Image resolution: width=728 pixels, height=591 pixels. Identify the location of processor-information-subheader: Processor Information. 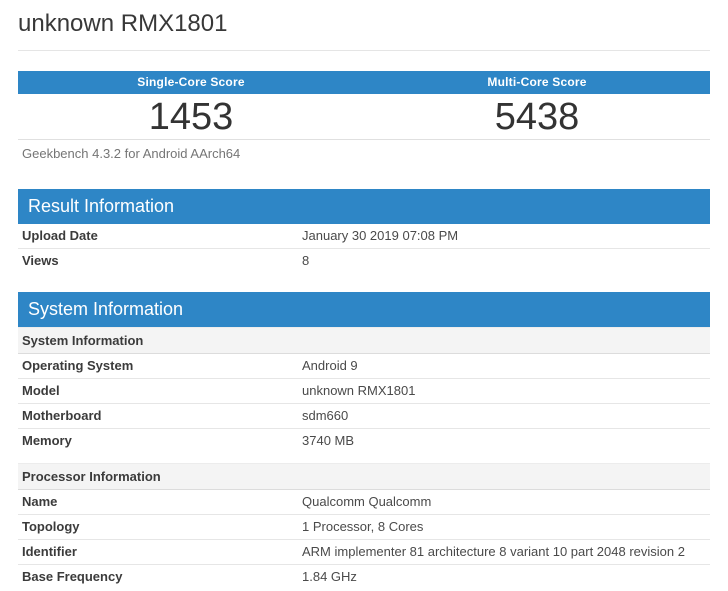
(364, 476).